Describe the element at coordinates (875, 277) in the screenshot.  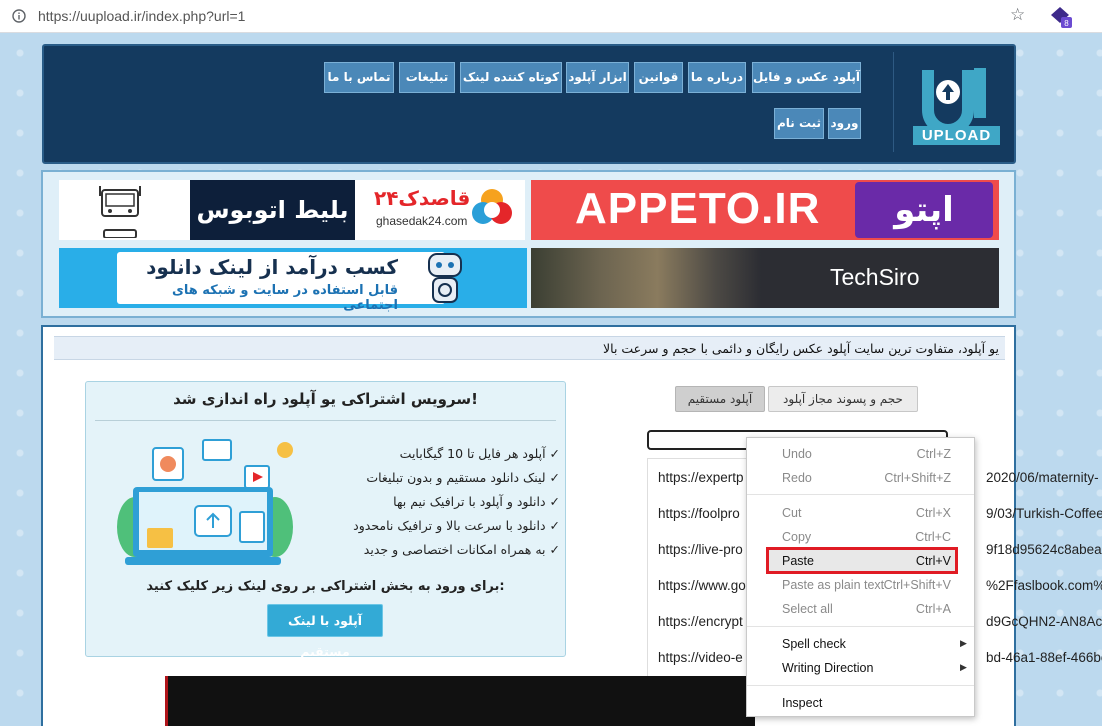
I see `techsiro-title: TechSiro` at that location.